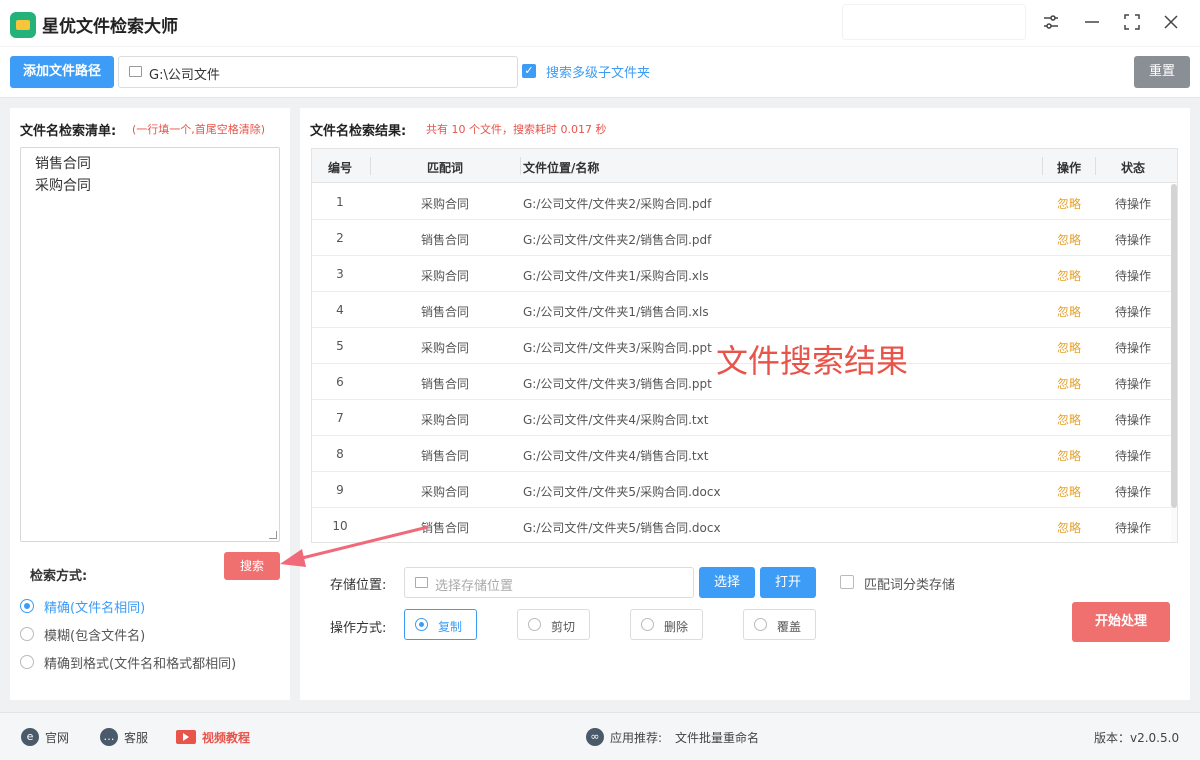 The image size is (1200, 760). Describe the element at coordinates (57, 737) in the screenshot. I see `website-link: 官网` at that location.